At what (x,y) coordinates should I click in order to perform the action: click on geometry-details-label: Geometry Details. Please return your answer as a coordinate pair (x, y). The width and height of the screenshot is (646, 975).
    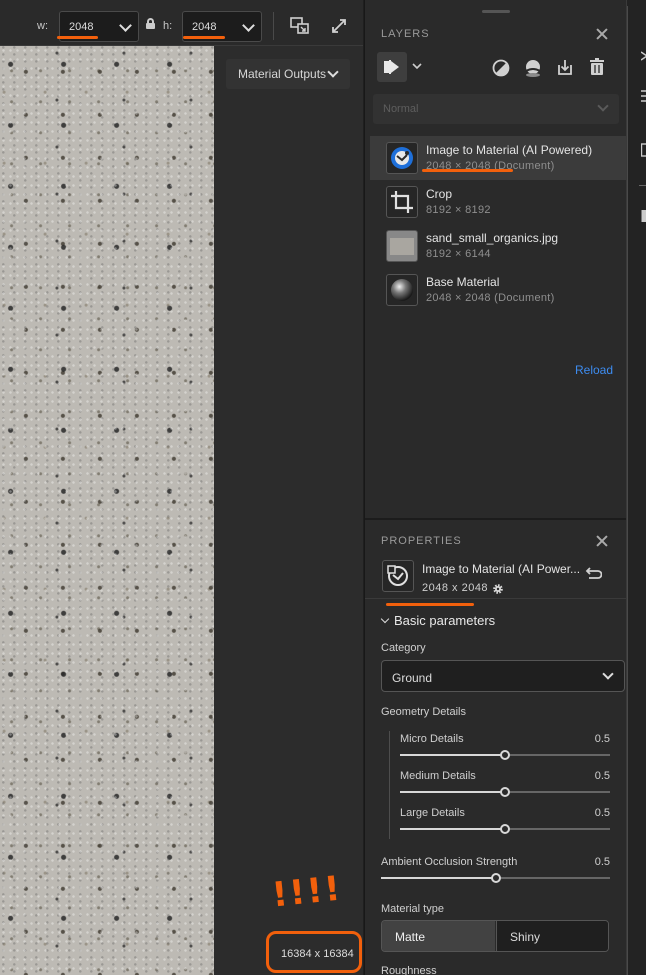
    Looking at the image, I should click on (423, 712).